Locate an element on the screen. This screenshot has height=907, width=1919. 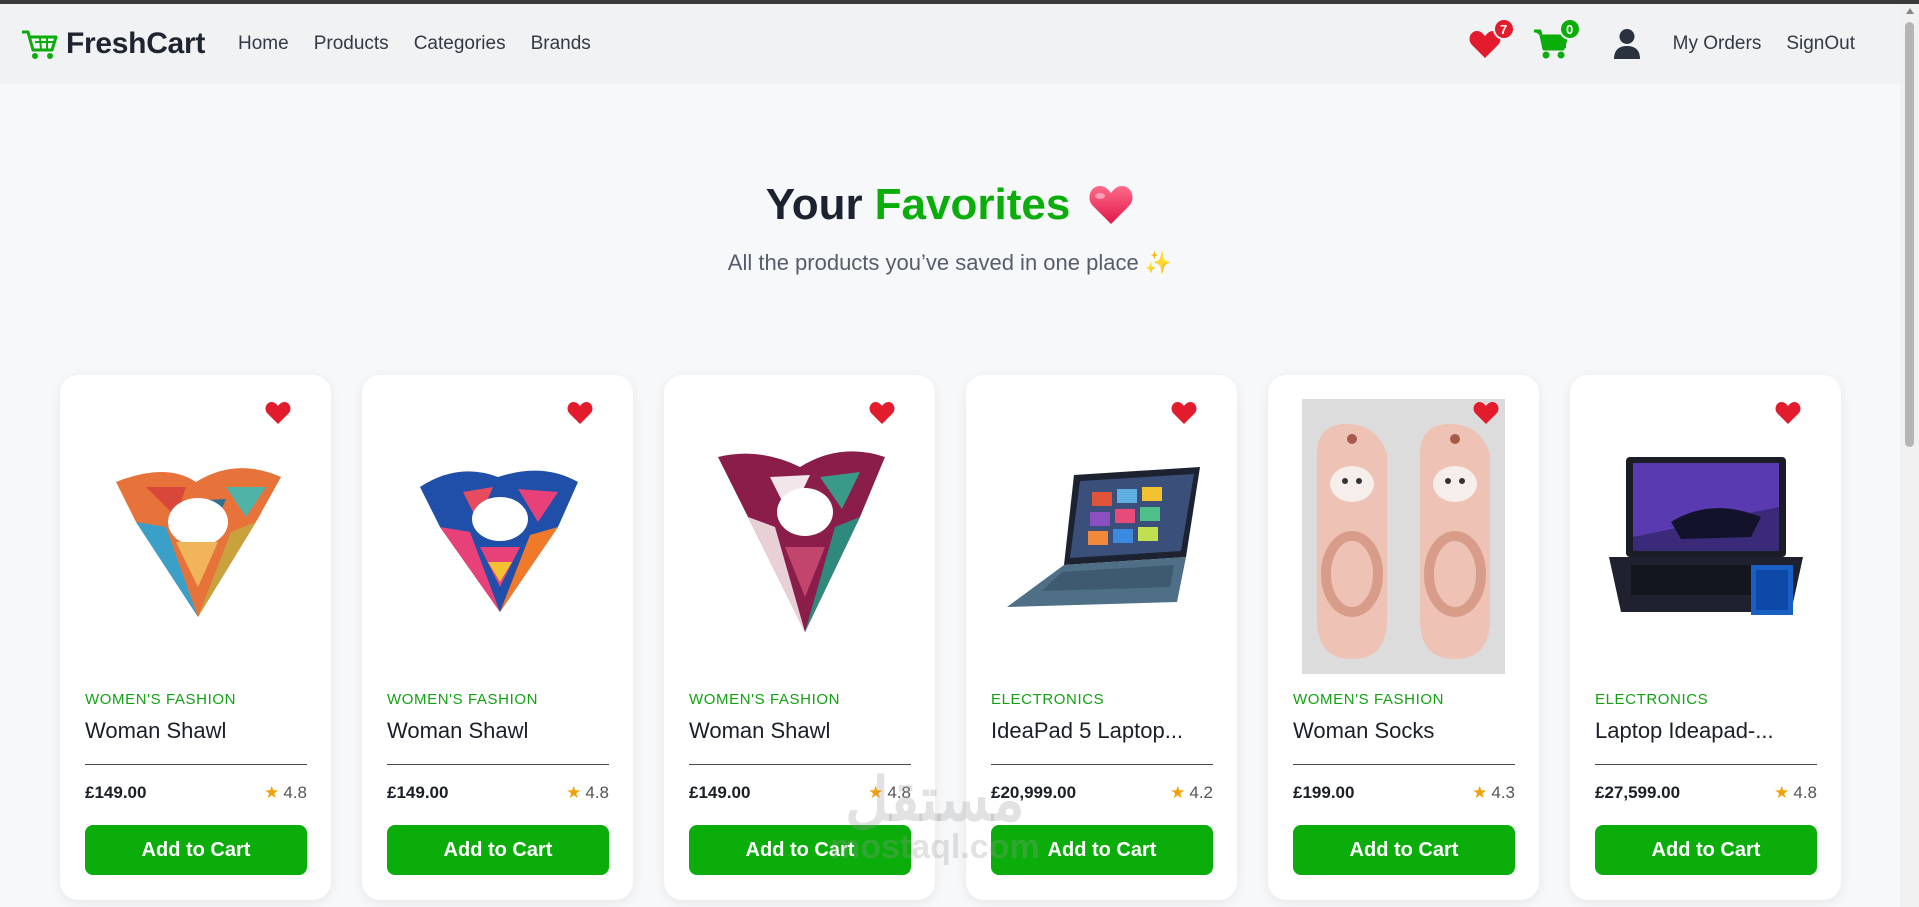
scarf-orange-icon is located at coordinates (198, 542).